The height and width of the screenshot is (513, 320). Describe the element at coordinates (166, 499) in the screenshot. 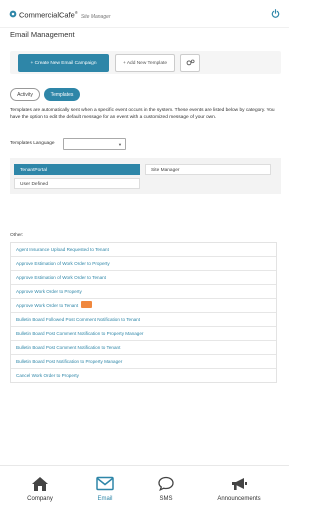

I see `nav-sms-label: SMS` at that location.